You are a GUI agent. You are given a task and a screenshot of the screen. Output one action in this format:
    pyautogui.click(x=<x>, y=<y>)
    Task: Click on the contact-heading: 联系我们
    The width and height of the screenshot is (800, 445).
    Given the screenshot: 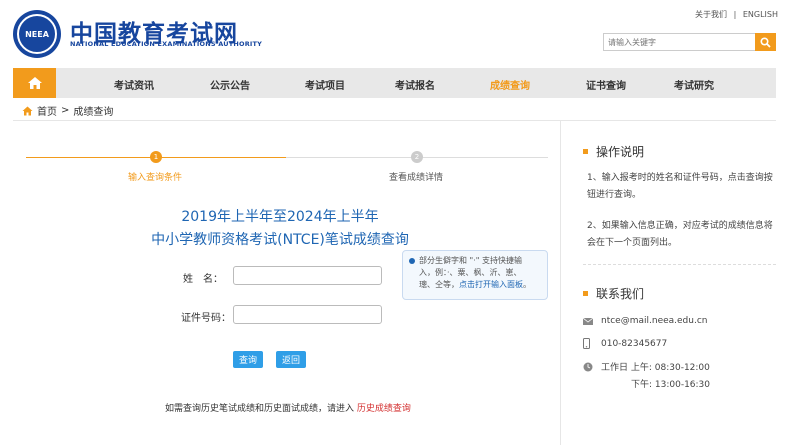 What is the action you would take?
    pyautogui.click(x=613, y=293)
    